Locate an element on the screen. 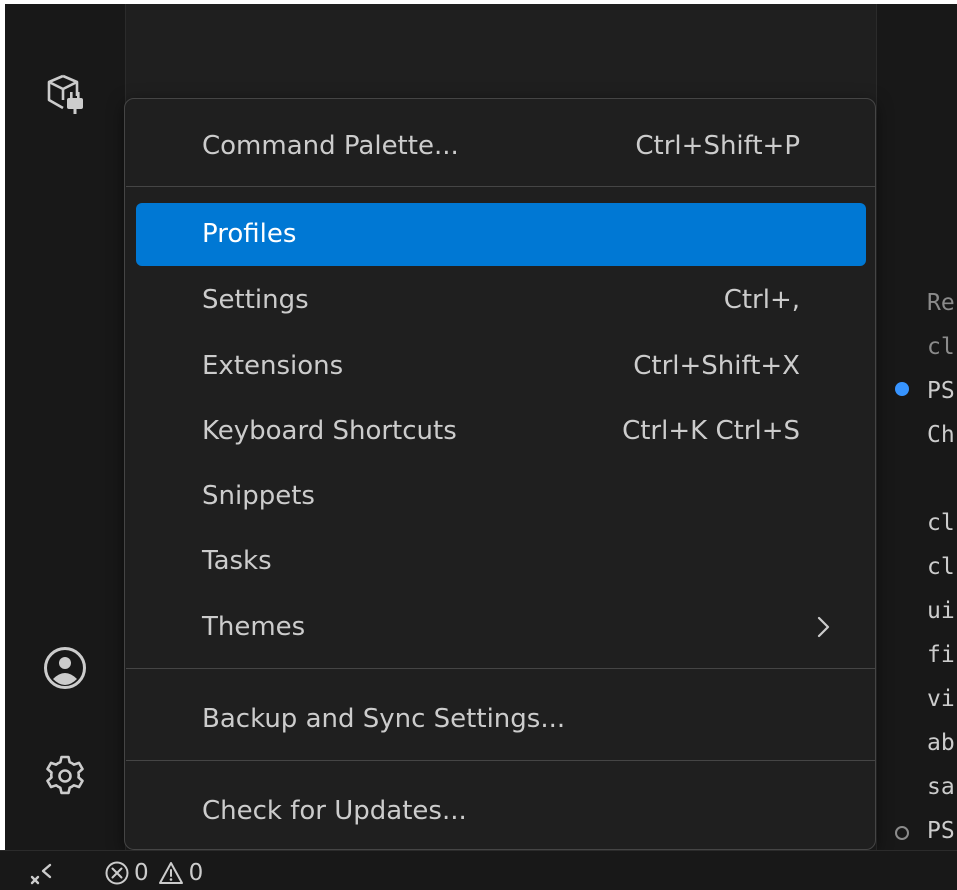 The height and width of the screenshot is (890, 957). menu-item-label: Keyboard Shortcuts is located at coordinates (329, 431).